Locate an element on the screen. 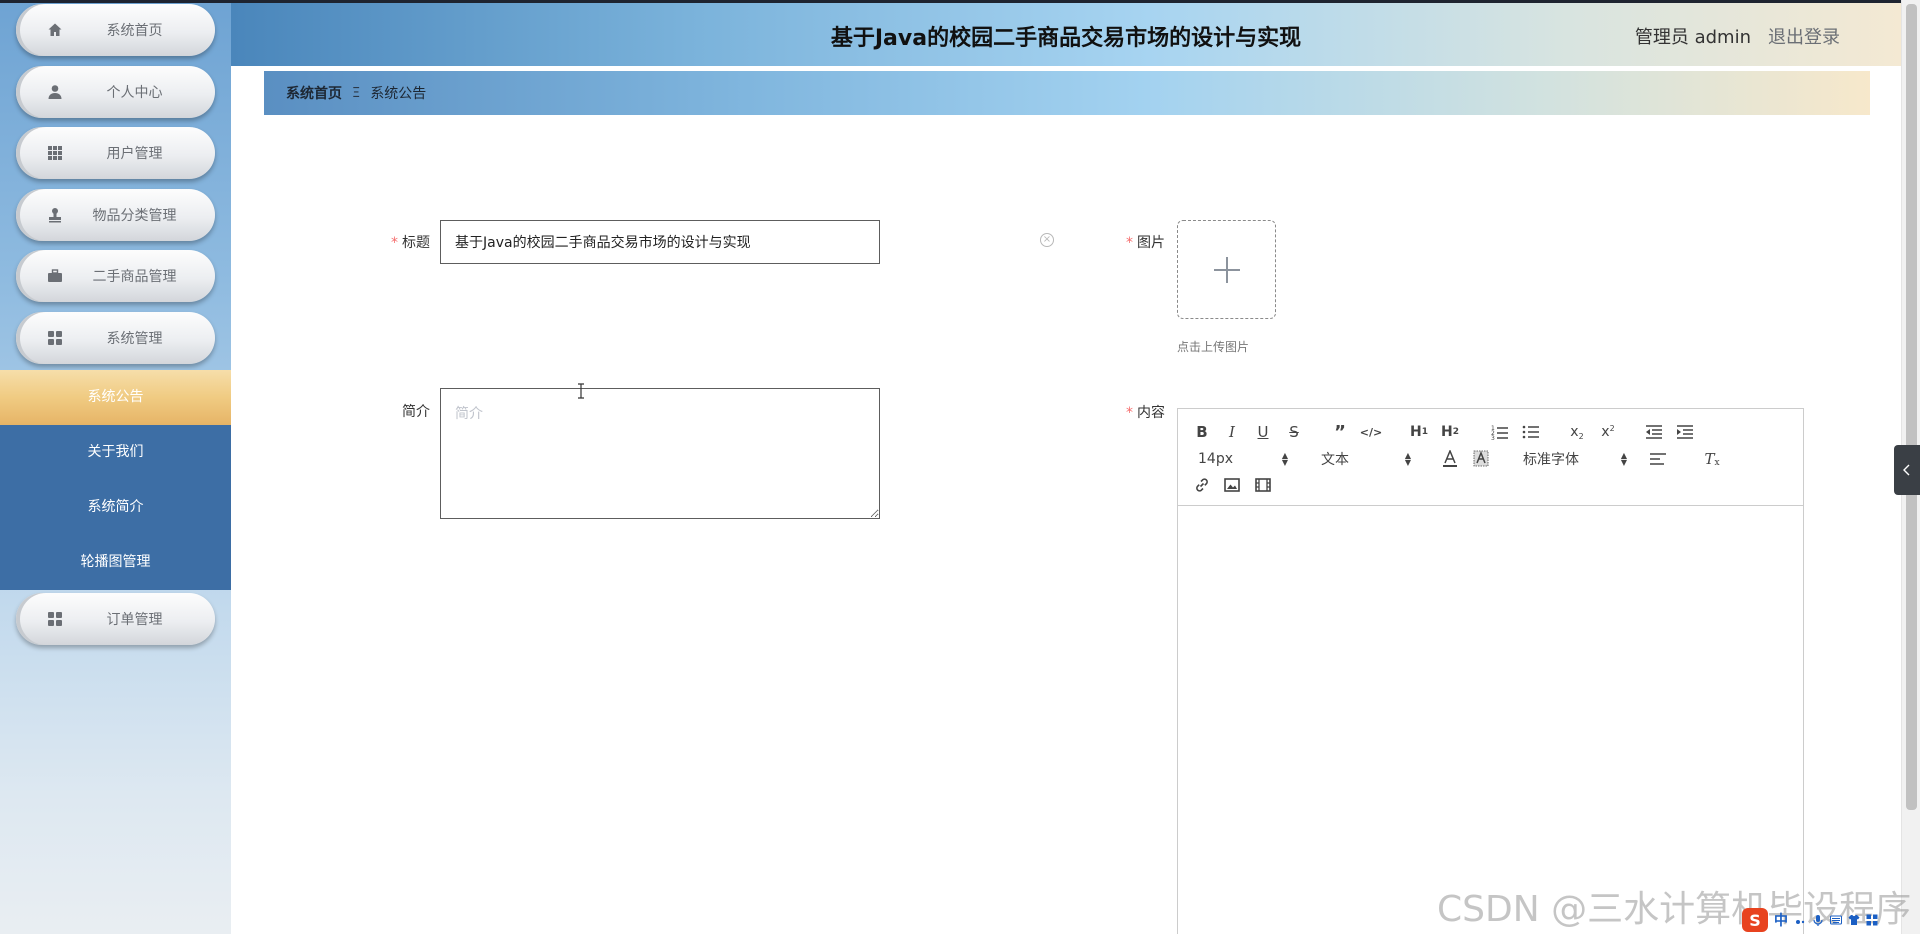 The image size is (1920, 934). italic-icon: I is located at coordinates (1232, 432).